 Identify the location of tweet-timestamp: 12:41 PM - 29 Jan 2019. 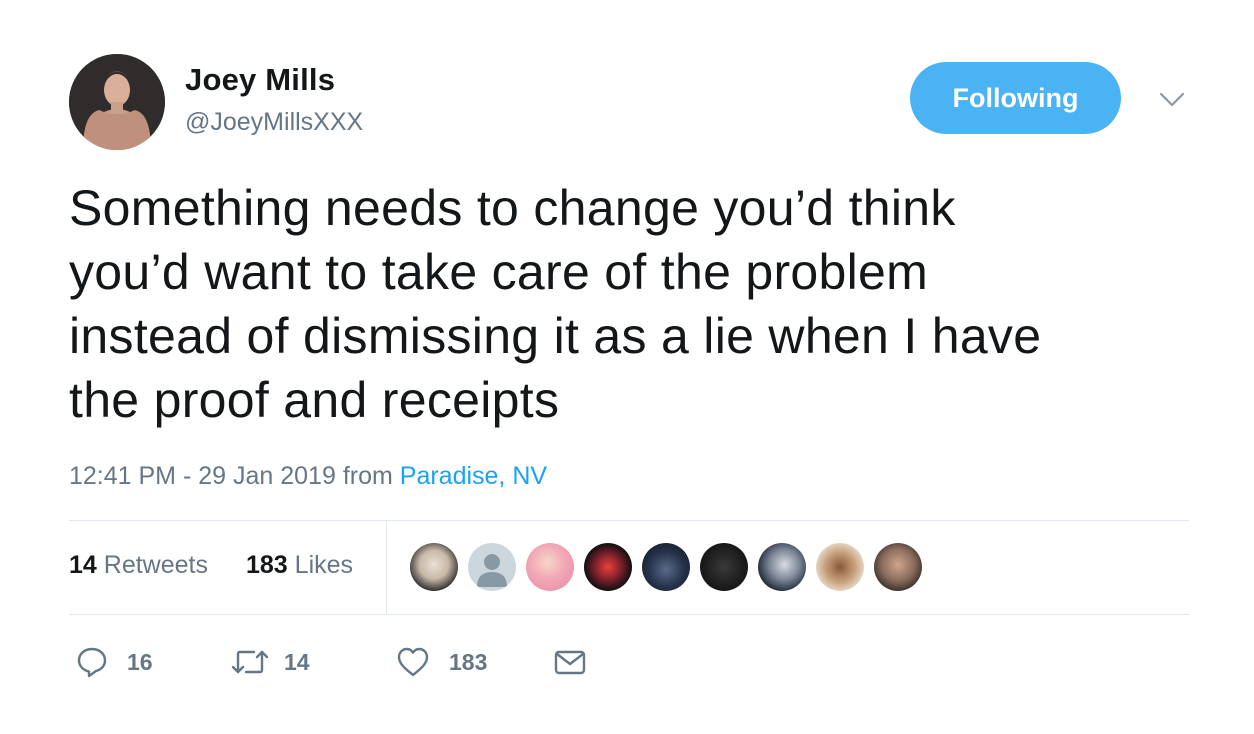
(202, 476).